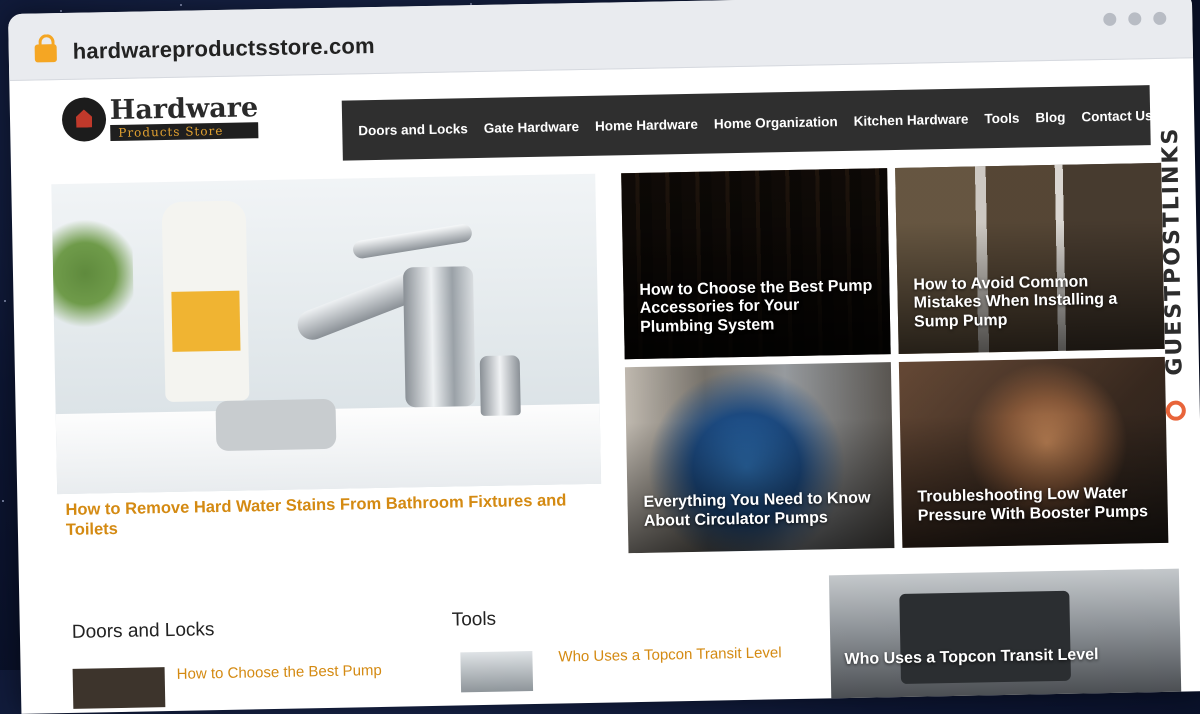 Image resolution: width=1200 pixels, height=714 pixels. What do you see at coordinates (223, 49) in the screenshot?
I see `address-bar: hardwareproductsstore.com` at bounding box center [223, 49].